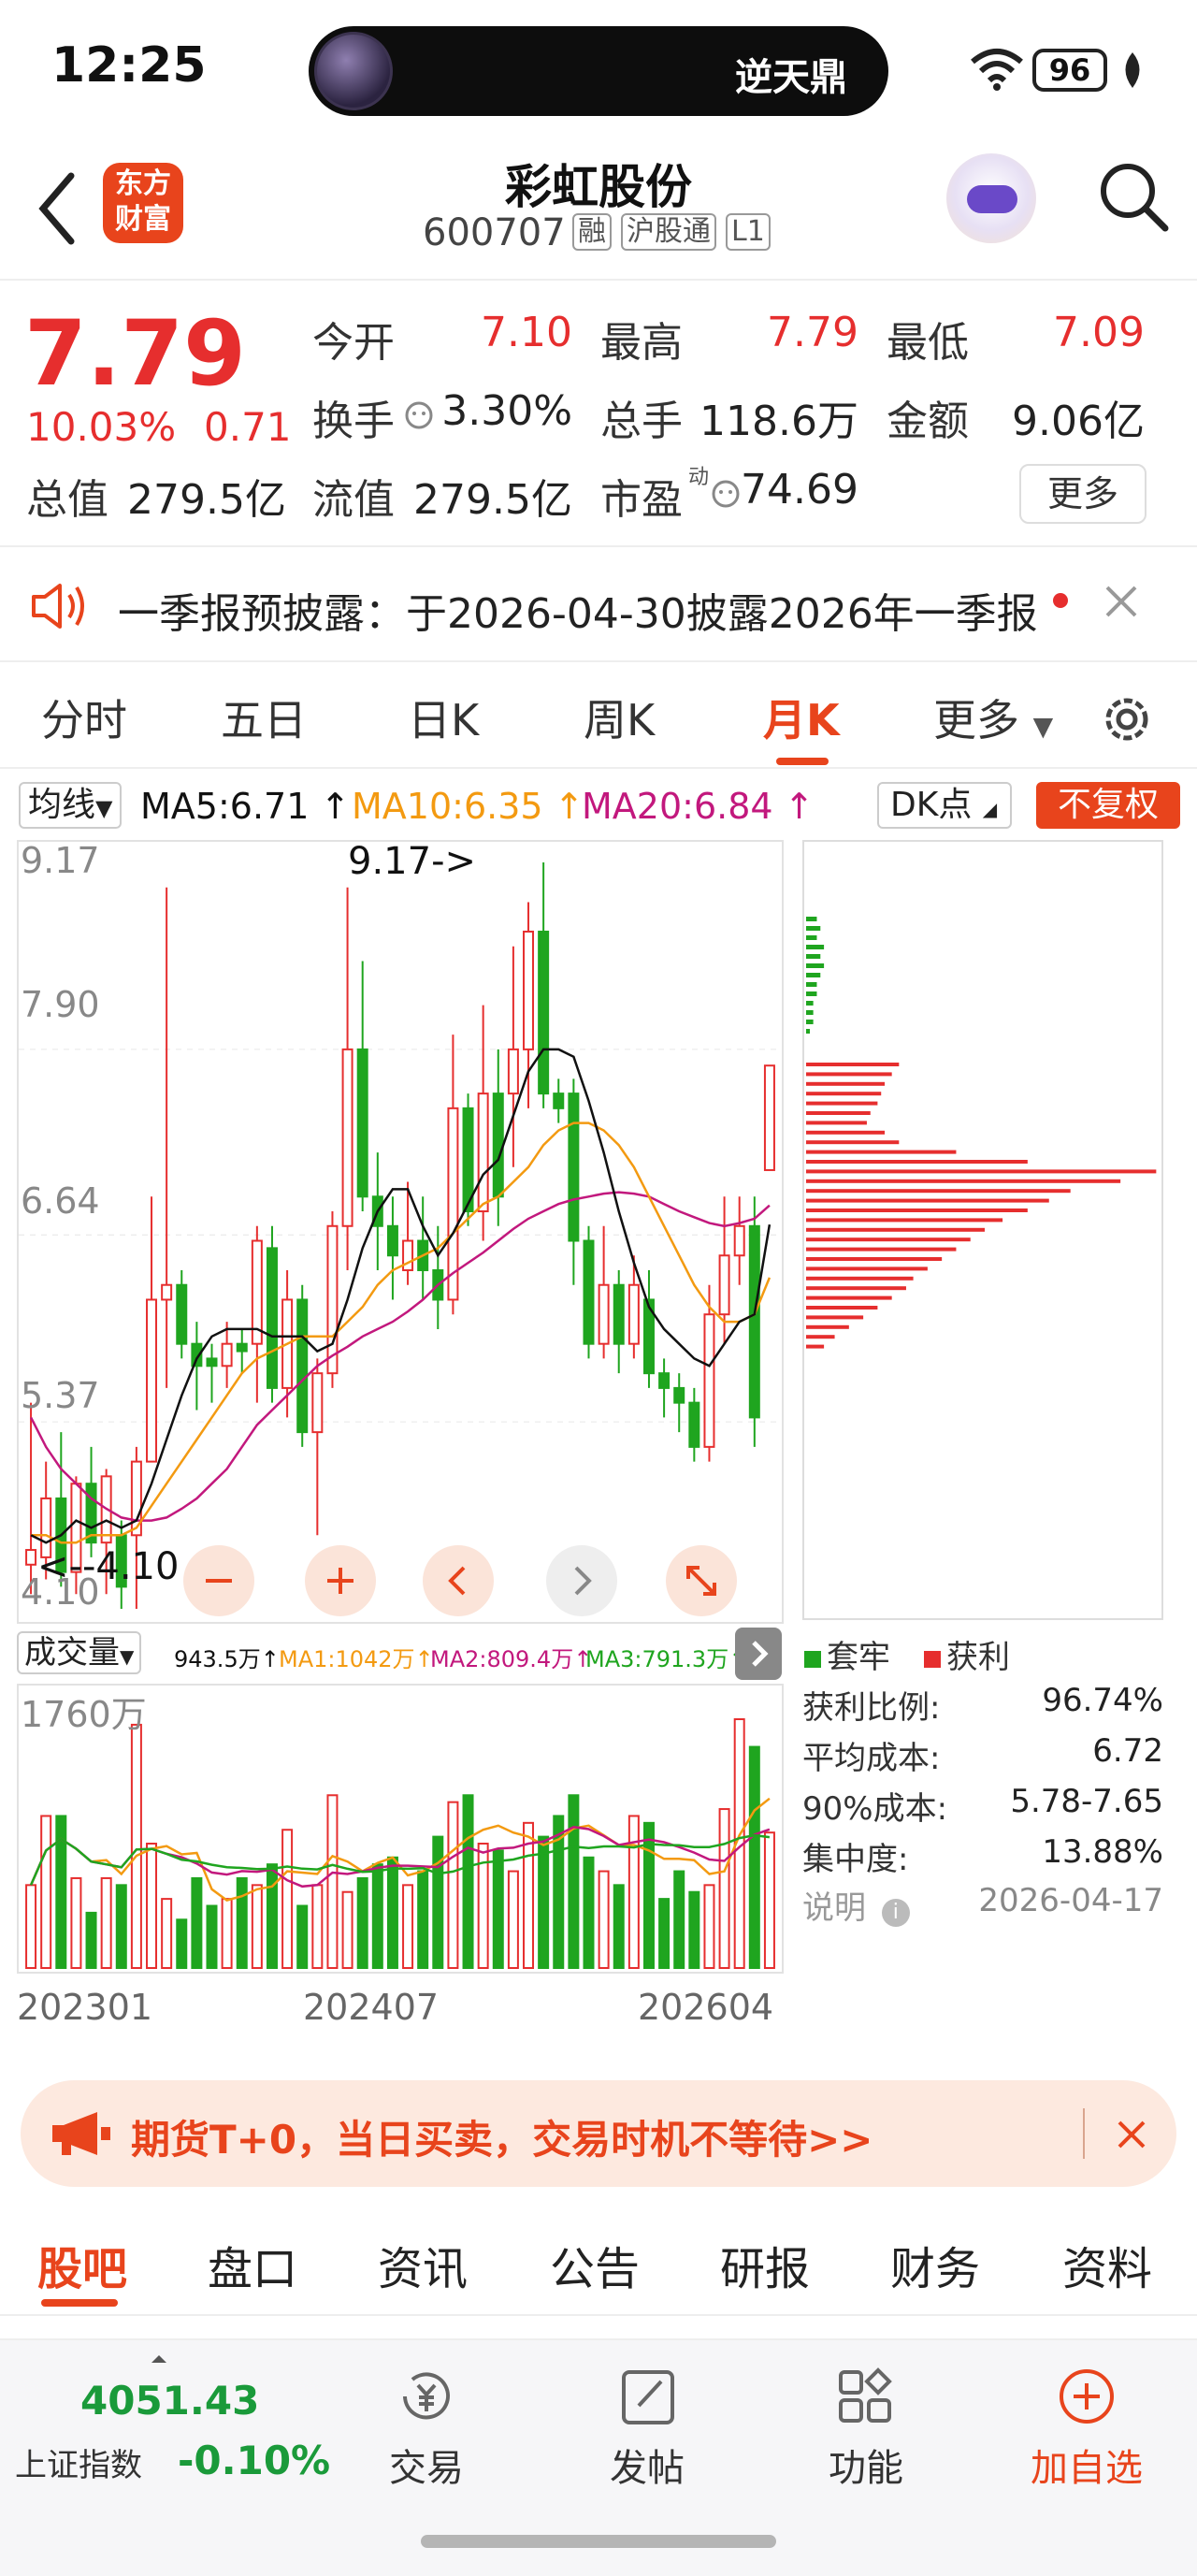 This screenshot has height=2576, width=1197. Describe the element at coordinates (1084, 2133) in the screenshot. I see `promo-separator` at that location.